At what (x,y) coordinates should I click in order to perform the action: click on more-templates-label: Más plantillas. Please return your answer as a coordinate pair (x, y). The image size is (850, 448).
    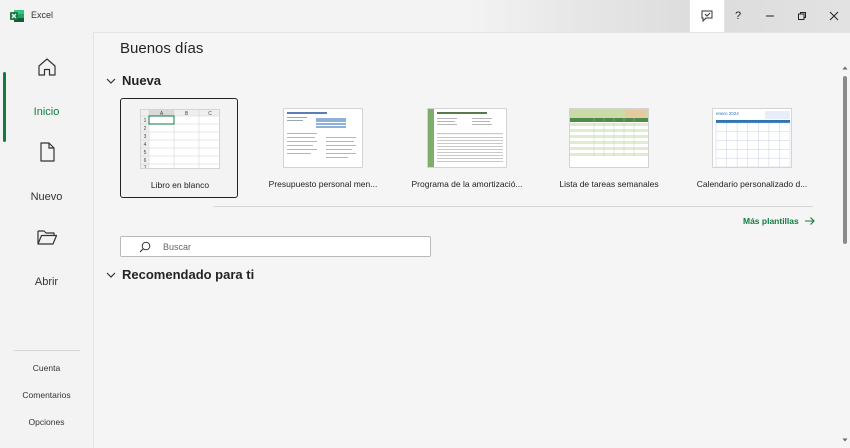
    Looking at the image, I should click on (771, 221).